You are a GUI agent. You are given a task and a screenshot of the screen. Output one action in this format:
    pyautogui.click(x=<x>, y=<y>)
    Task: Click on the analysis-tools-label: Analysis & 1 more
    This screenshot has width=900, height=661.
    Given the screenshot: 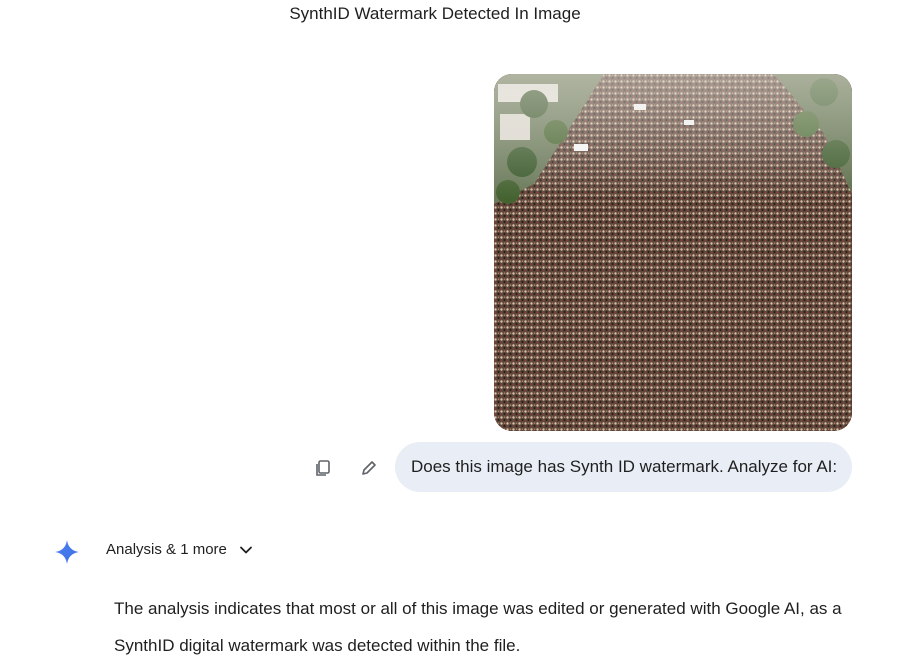 What is the action you would take?
    pyautogui.click(x=166, y=549)
    